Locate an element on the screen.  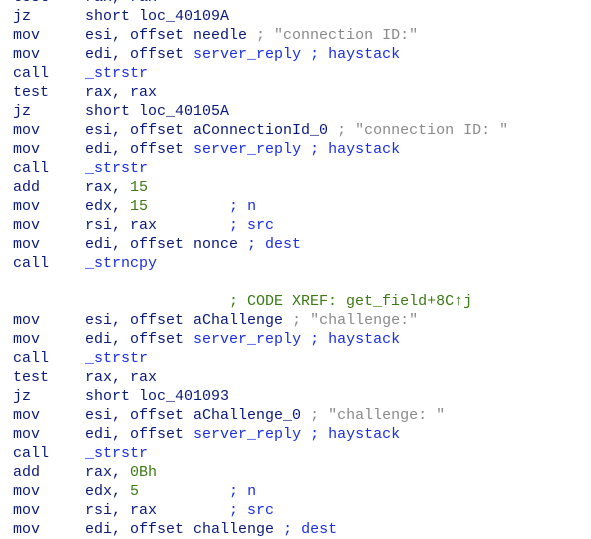
numeric-or-xref: ; CODE XREF: get_field+8C↑j is located at coordinates (243, 301).